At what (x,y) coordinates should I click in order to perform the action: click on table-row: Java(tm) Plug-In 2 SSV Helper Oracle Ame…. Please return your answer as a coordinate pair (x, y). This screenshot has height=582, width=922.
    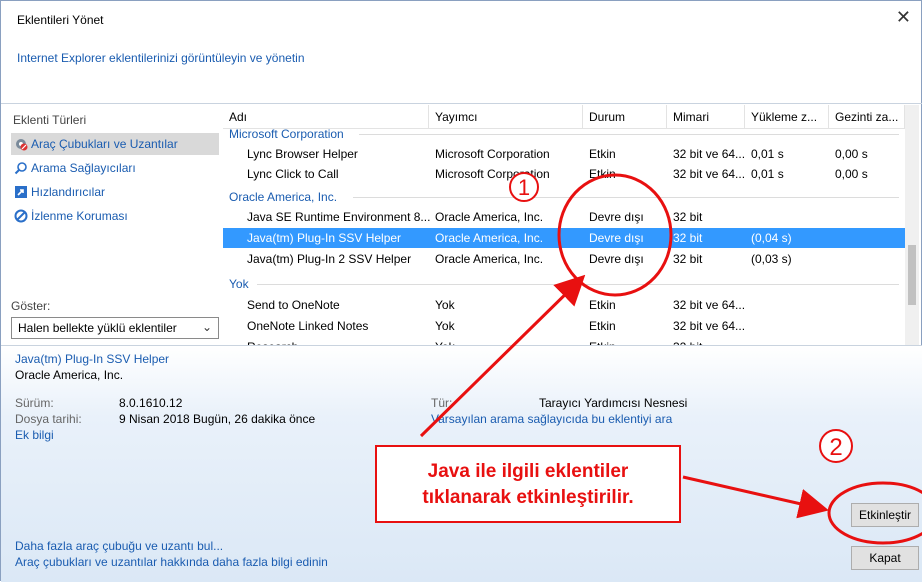
    Looking at the image, I should click on (568, 259).